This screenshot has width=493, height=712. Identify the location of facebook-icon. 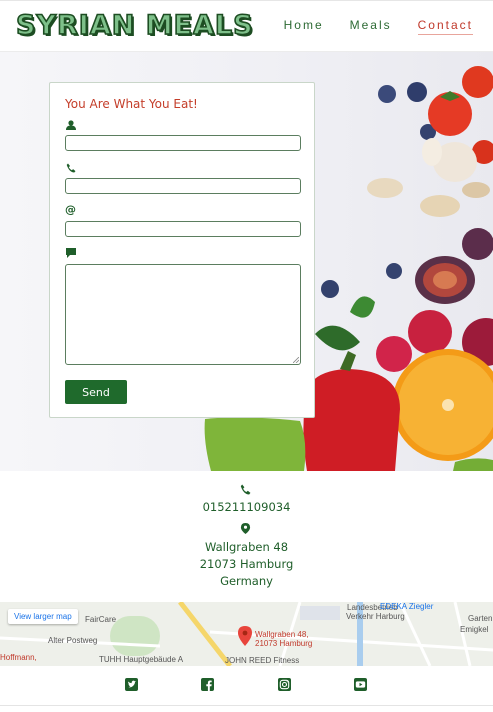
(207, 684).